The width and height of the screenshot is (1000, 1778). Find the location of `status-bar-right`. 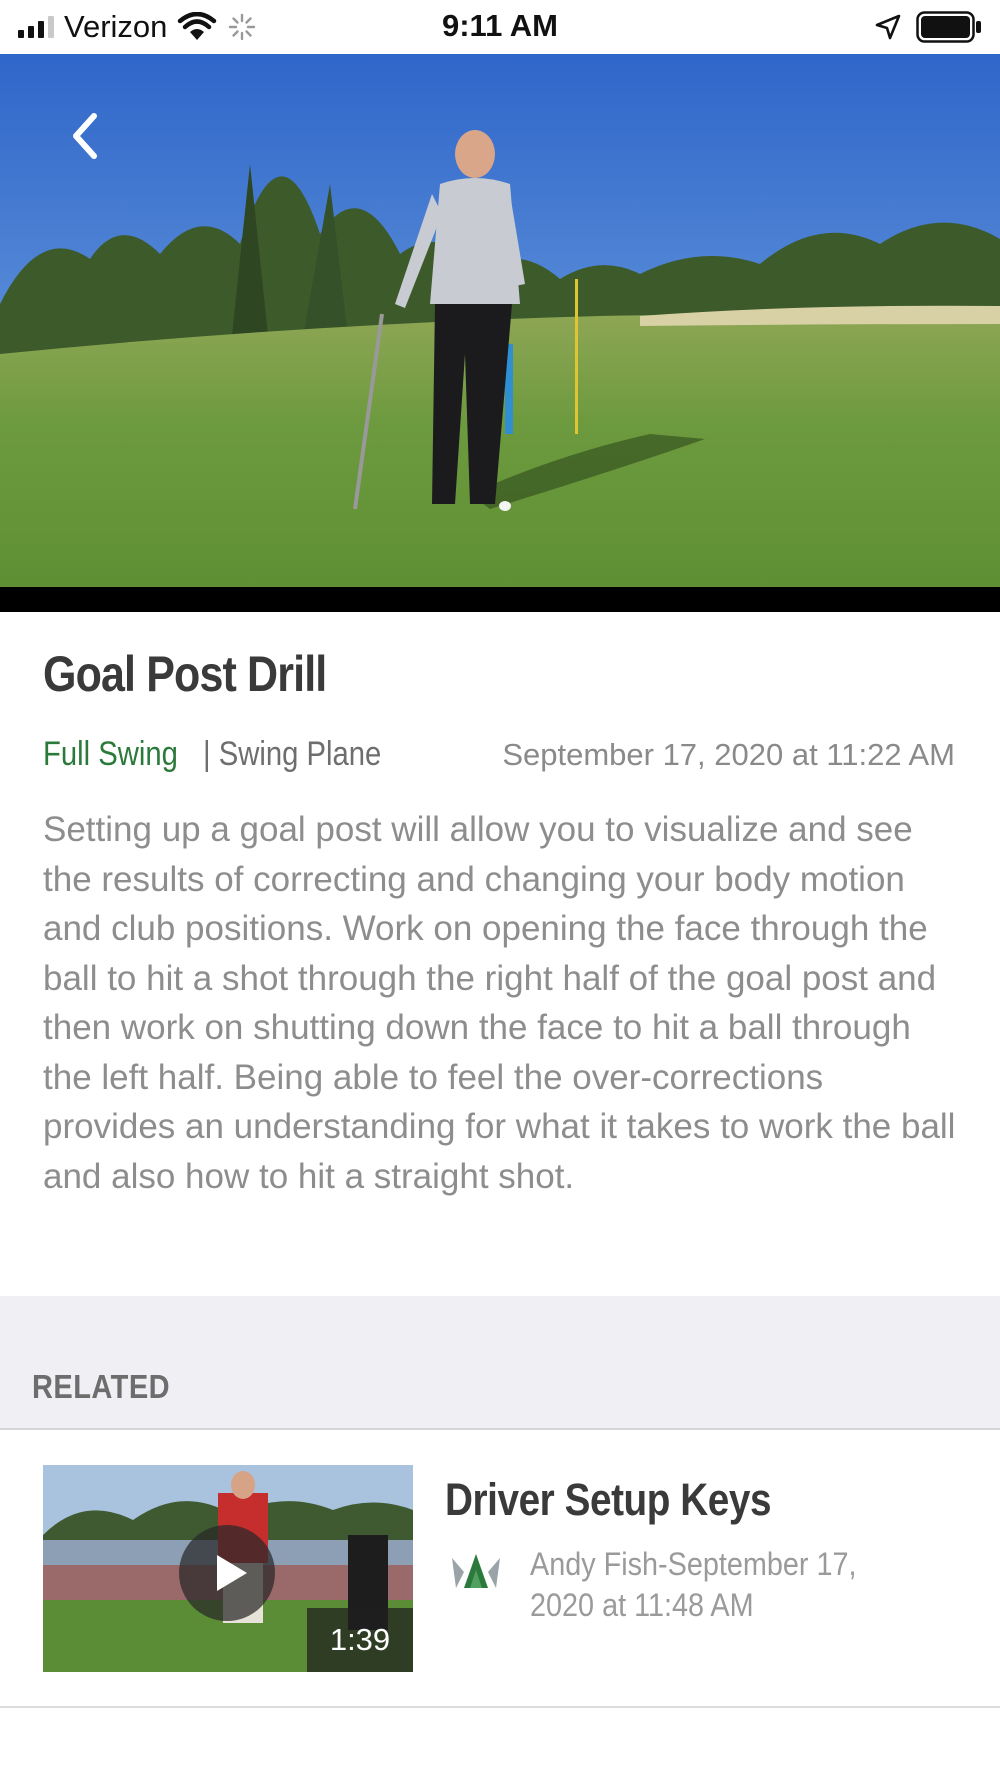

status-bar-right is located at coordinates (928, 27).